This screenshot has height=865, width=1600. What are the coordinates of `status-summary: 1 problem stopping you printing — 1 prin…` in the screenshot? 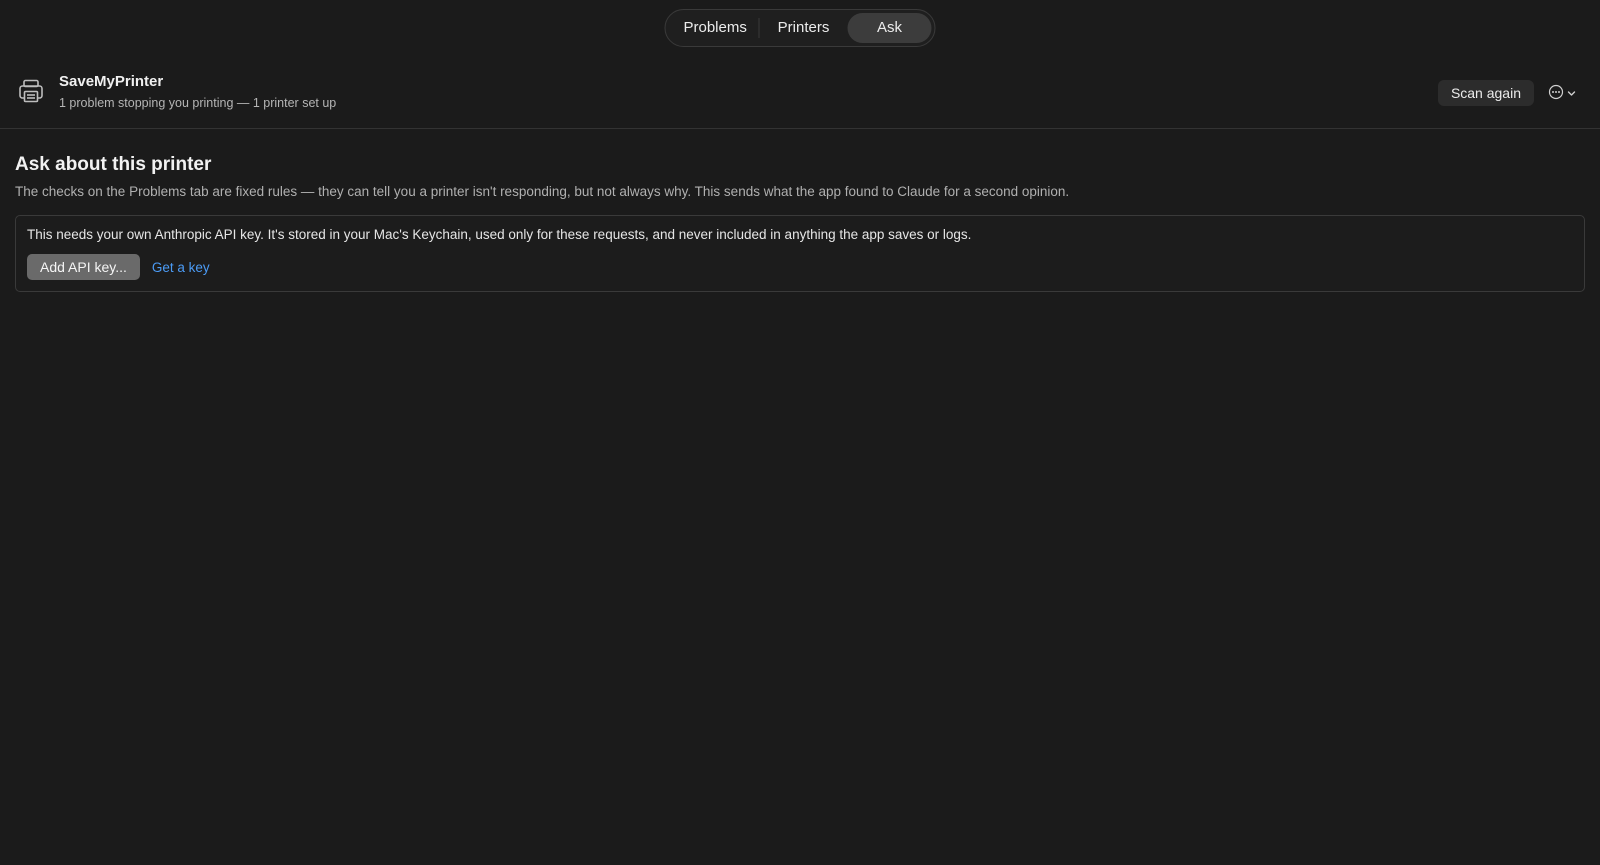 It's located at (198, 103).